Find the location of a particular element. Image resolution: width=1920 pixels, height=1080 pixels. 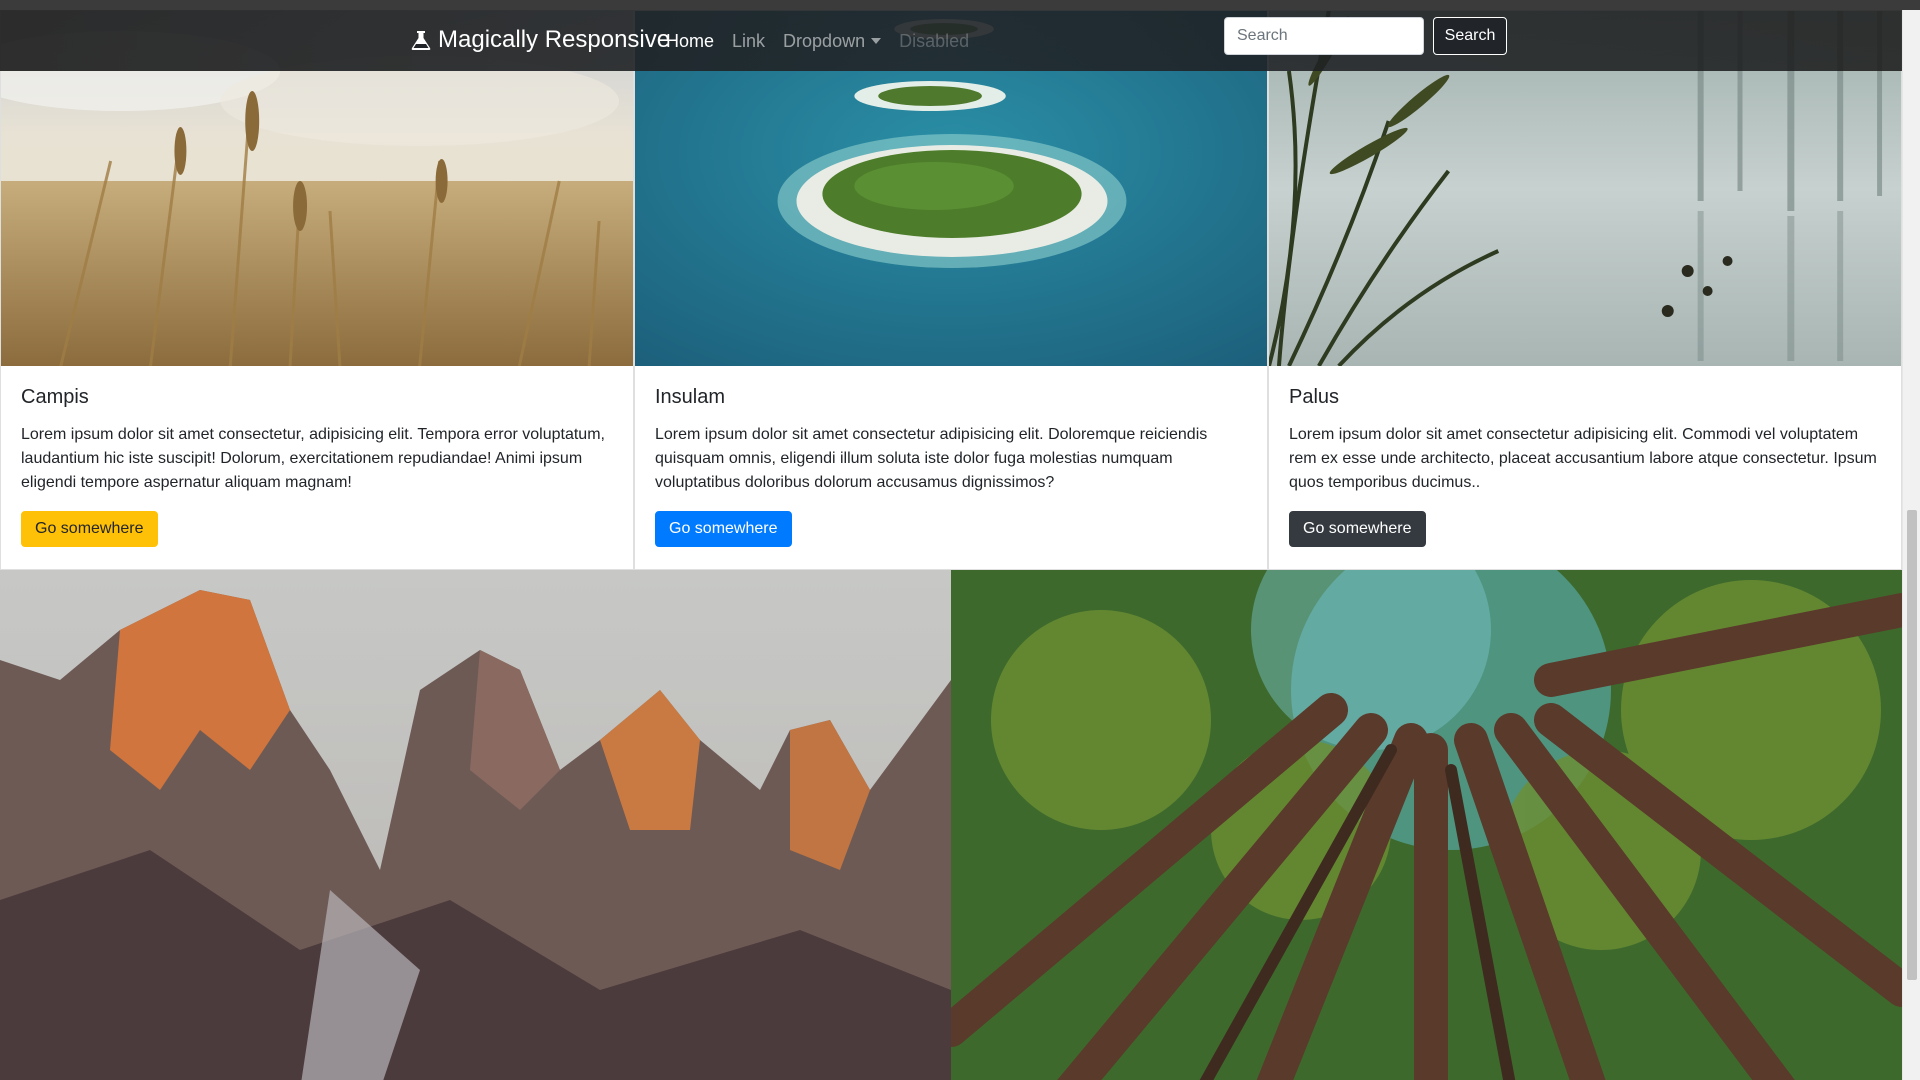

nav-links: Home Link Dropdown Disabled is located at coordinates (826, 41).